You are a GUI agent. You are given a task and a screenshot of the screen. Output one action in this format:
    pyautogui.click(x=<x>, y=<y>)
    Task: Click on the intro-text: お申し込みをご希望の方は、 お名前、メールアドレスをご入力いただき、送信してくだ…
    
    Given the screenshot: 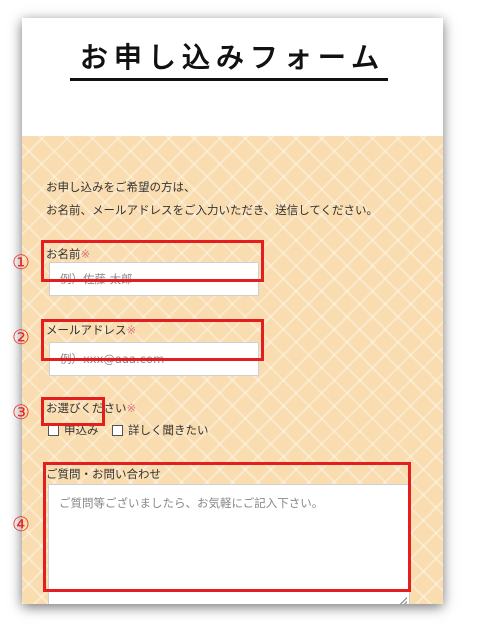 What is the action you would take?
    pyautogui.click(x=212, y=199)
    